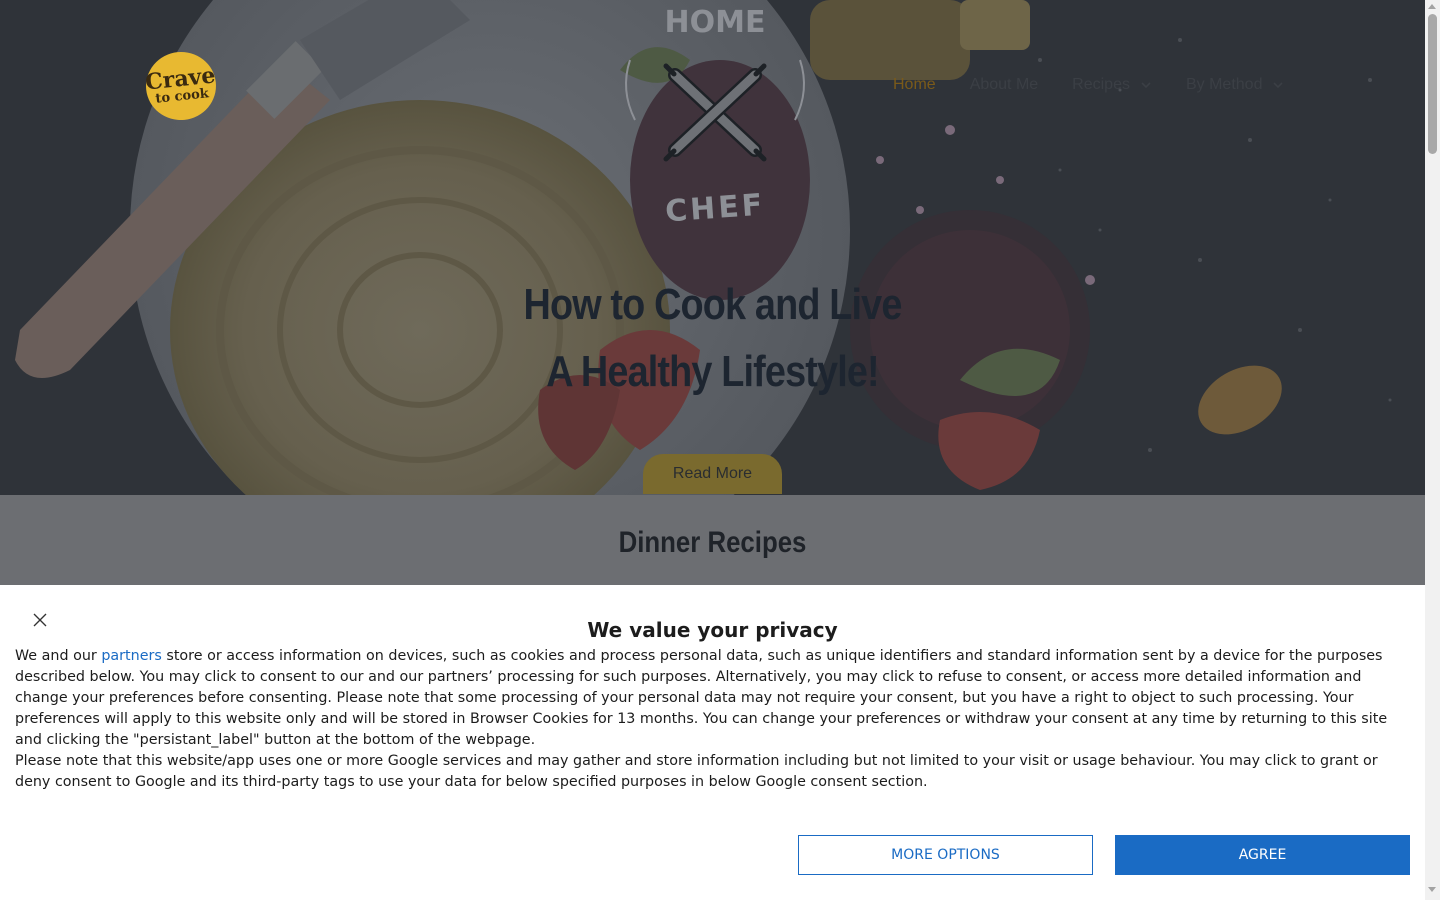 This screenshot has height=900, width=1440. What do you see at coordinates (712, 304) in the screenshot?
I see `hero-title-line-1: How to Cook and Live` at bounding box center [712, 304].